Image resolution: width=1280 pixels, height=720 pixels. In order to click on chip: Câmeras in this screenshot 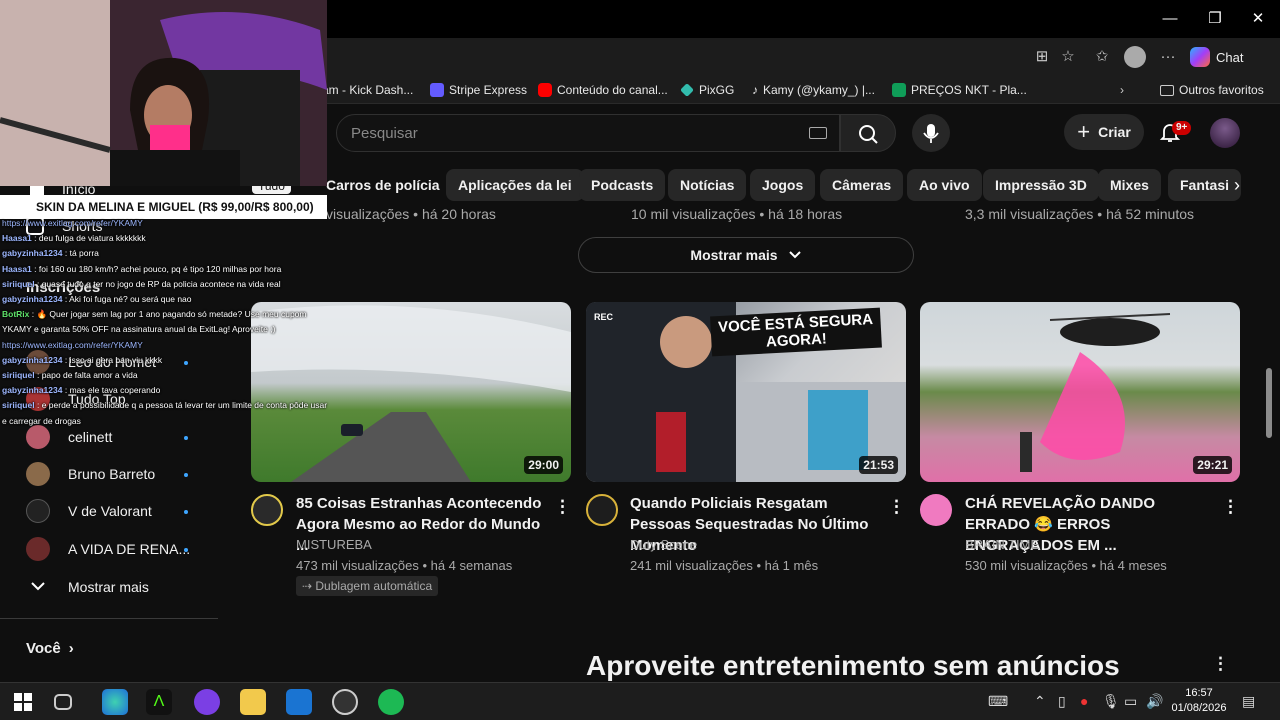, I will do `click(862, 185)`.